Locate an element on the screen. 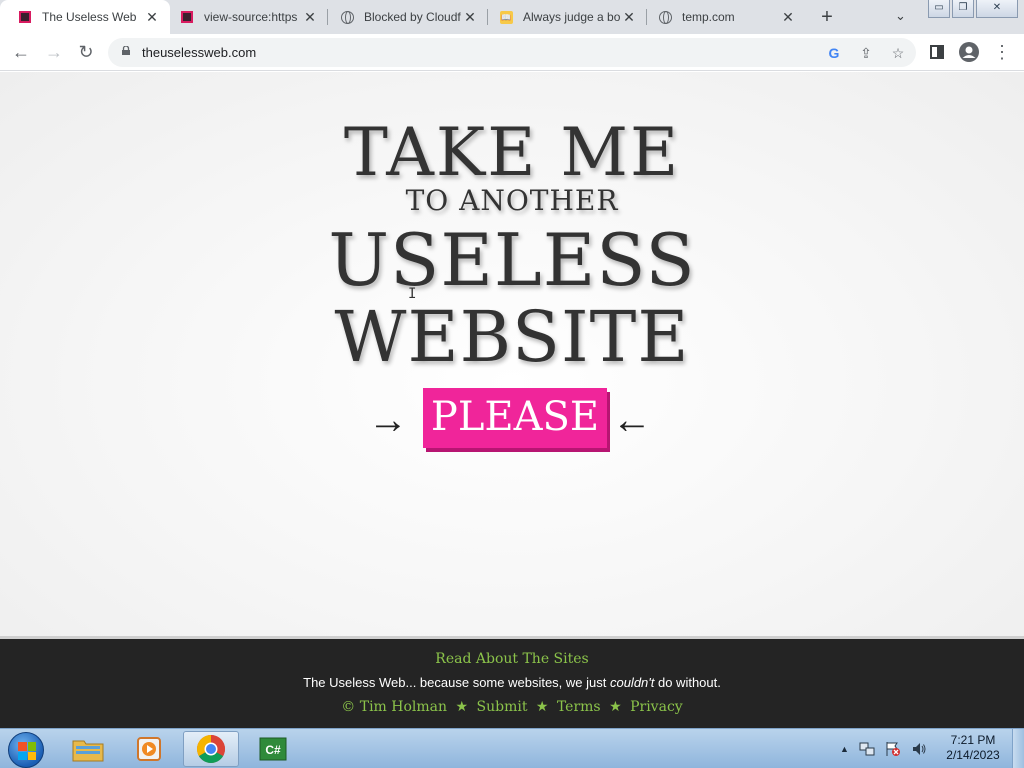 The image size is (1024, 768). tab-always-judge: 📖 Always judge a bo ✕ is located at coordinates (564, 17).